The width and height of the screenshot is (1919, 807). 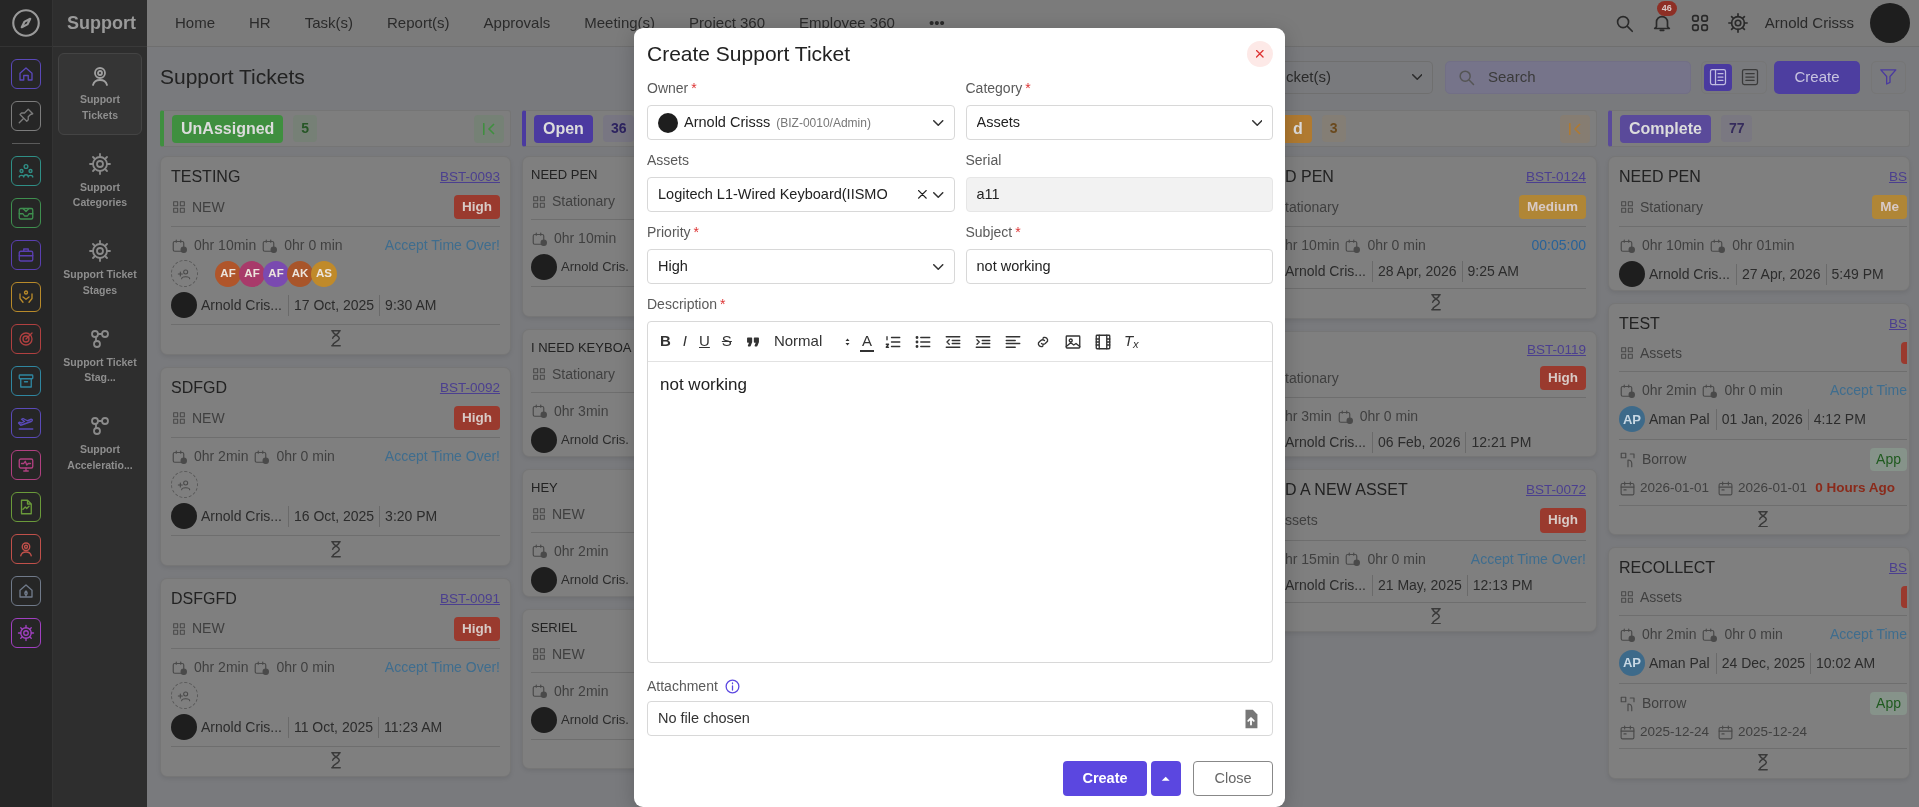 I want to click on sidebar-item: Support Categories, so click(x=100, y=181).